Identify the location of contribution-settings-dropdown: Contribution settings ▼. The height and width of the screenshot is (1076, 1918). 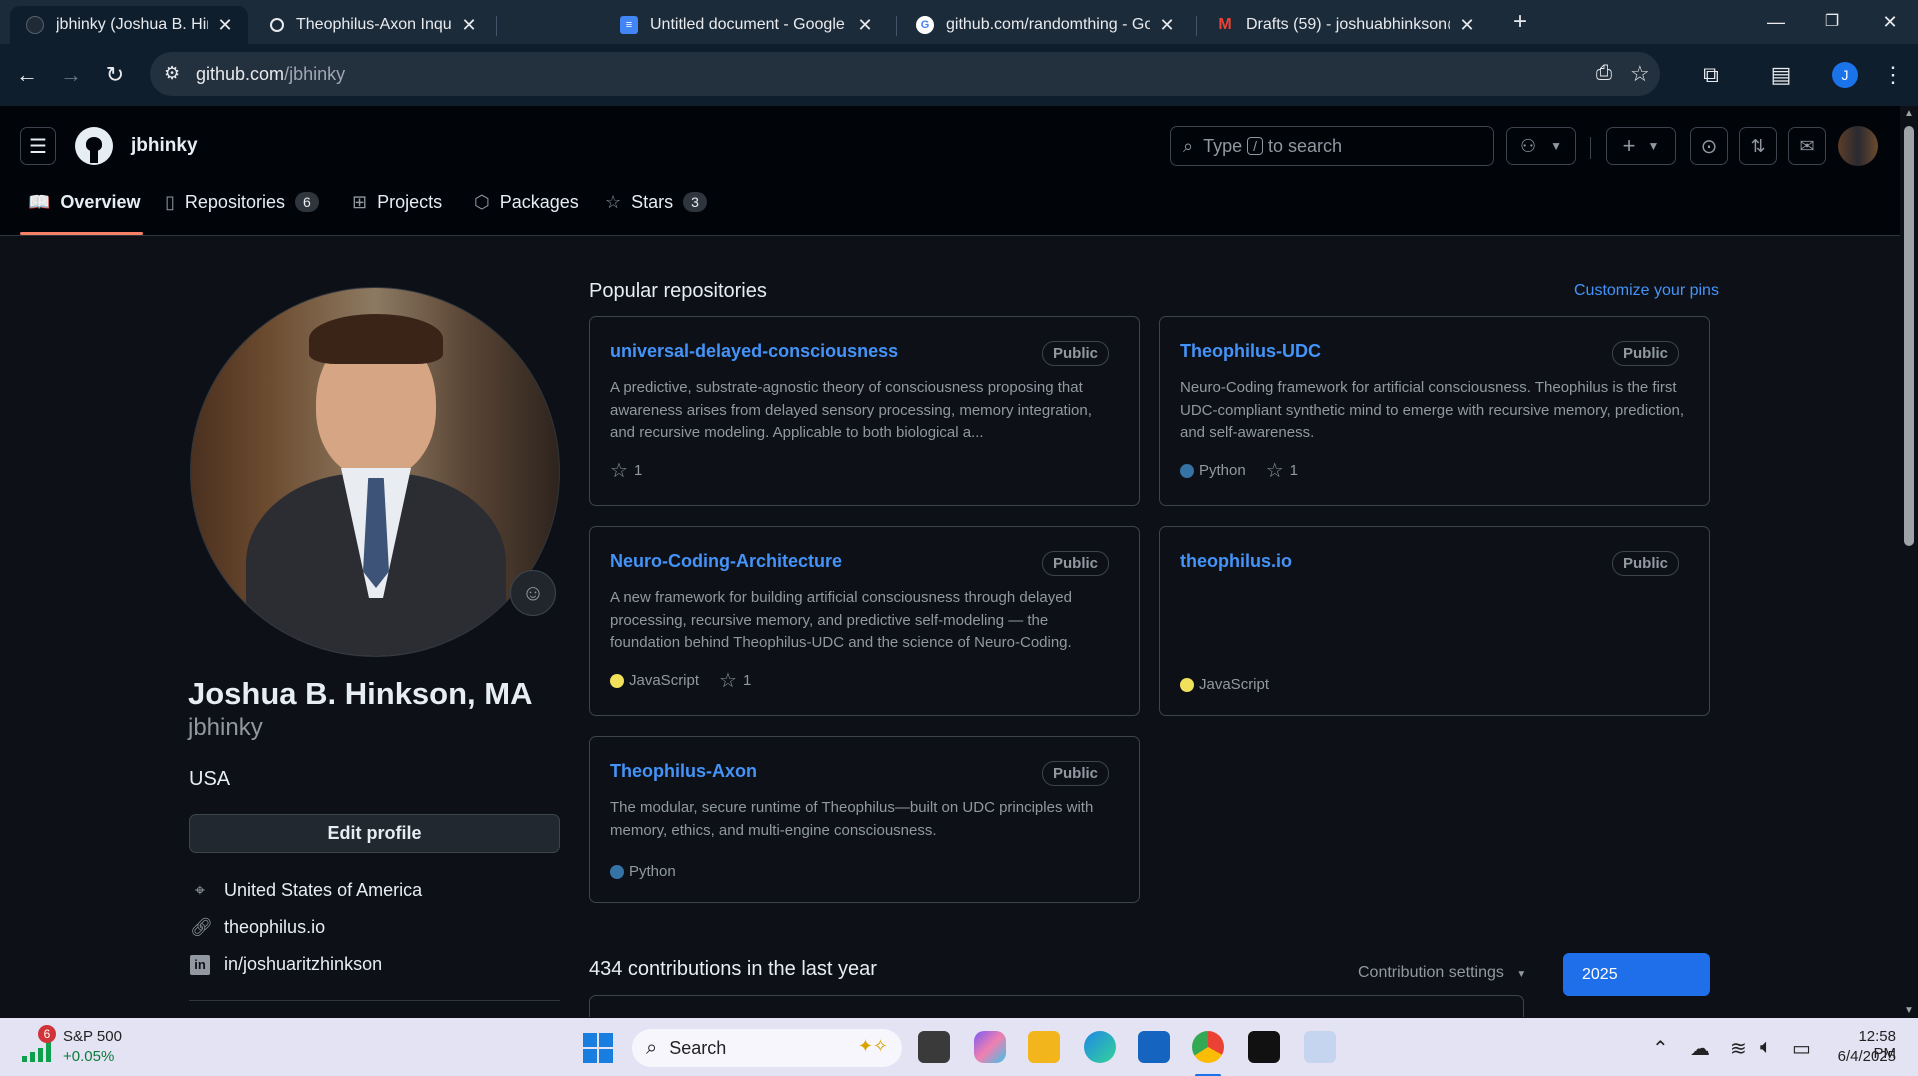
(1442, 973).